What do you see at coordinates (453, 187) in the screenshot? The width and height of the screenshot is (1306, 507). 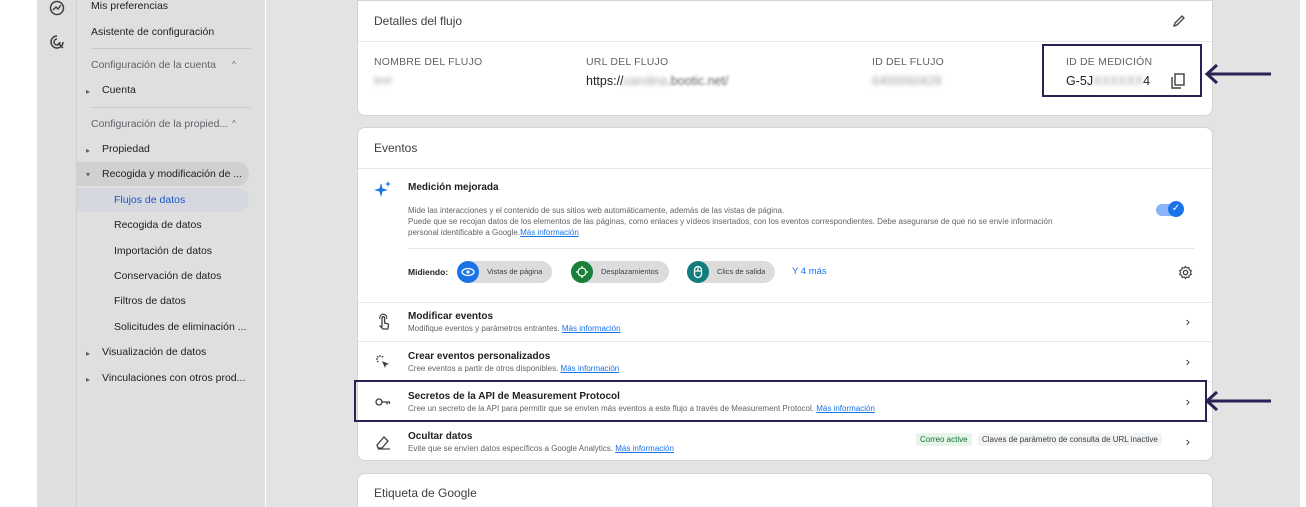 I see `enhanced-measurement-title: Medición mejorada` at bounding box center [453, 187].